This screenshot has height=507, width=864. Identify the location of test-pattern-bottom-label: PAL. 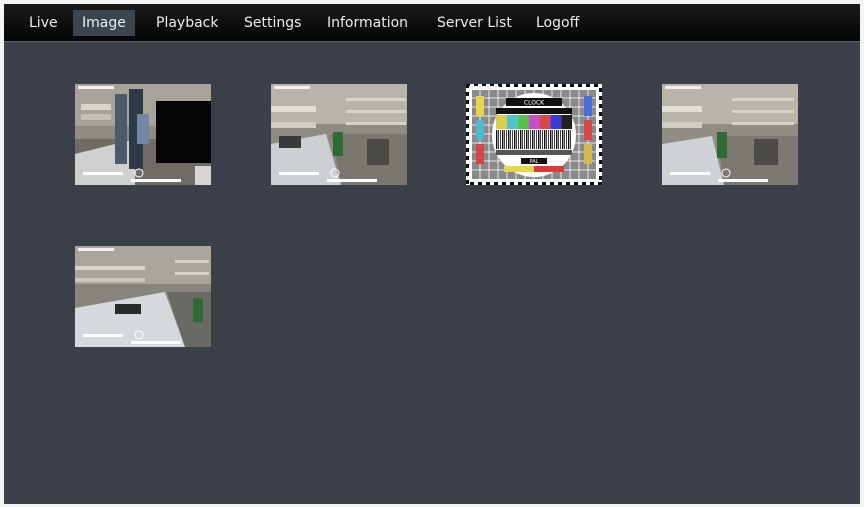
(534, 162).